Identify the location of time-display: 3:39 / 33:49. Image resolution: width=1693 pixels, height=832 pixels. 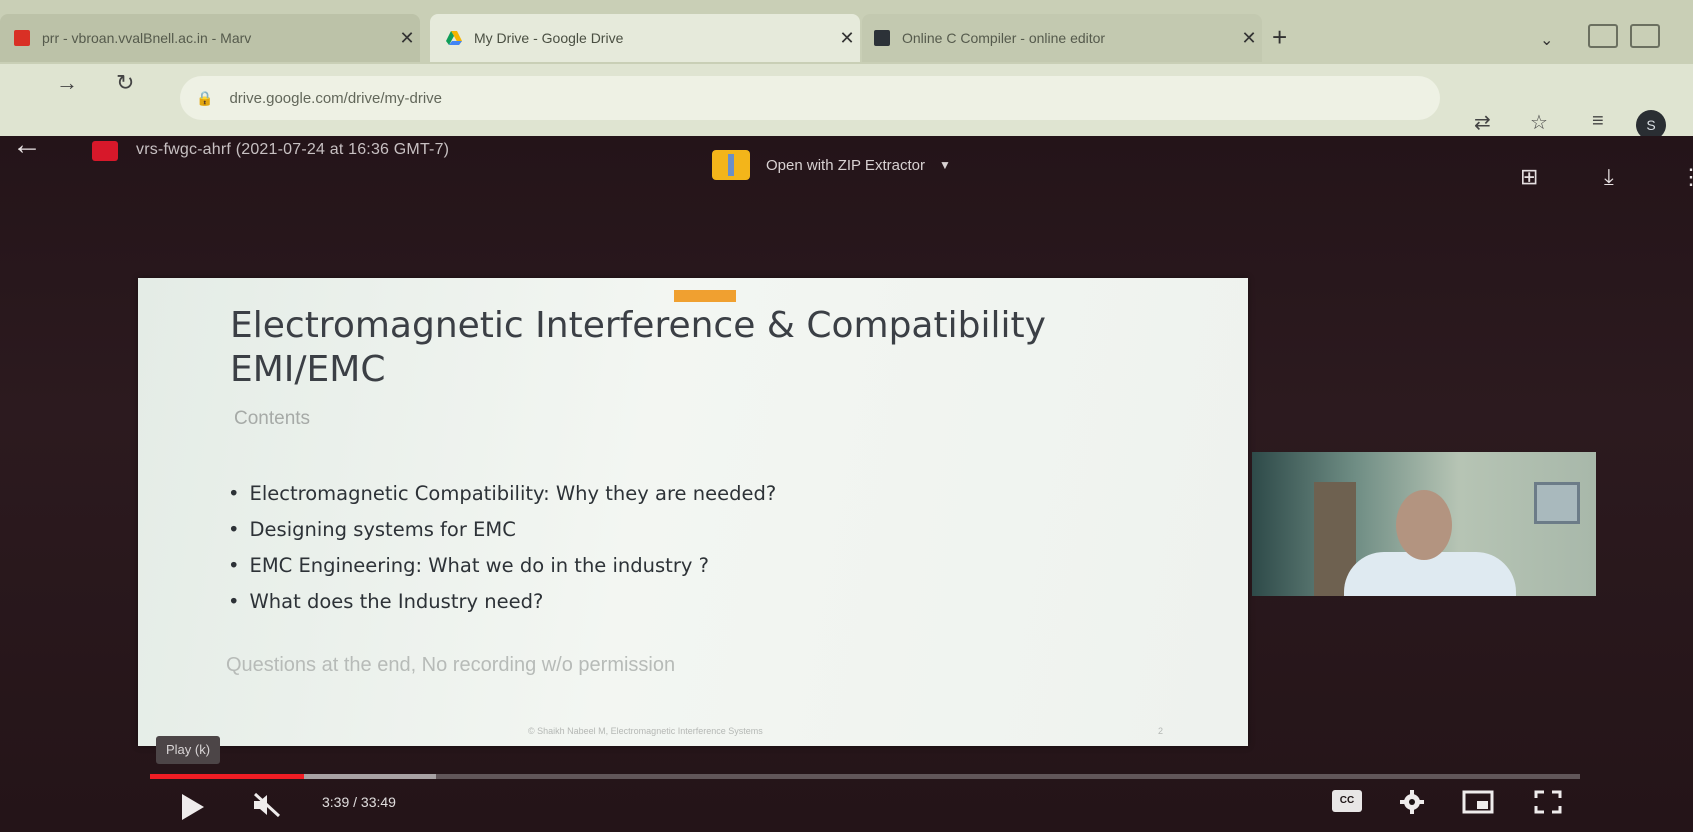
(359, 802).